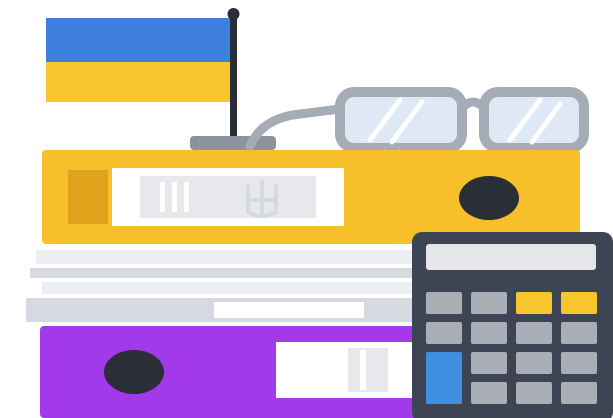  What do you see at coordinates (134, 372) in the screenshot?
I see `purple-binder-ring-hole` at bounding box center [134, 372].